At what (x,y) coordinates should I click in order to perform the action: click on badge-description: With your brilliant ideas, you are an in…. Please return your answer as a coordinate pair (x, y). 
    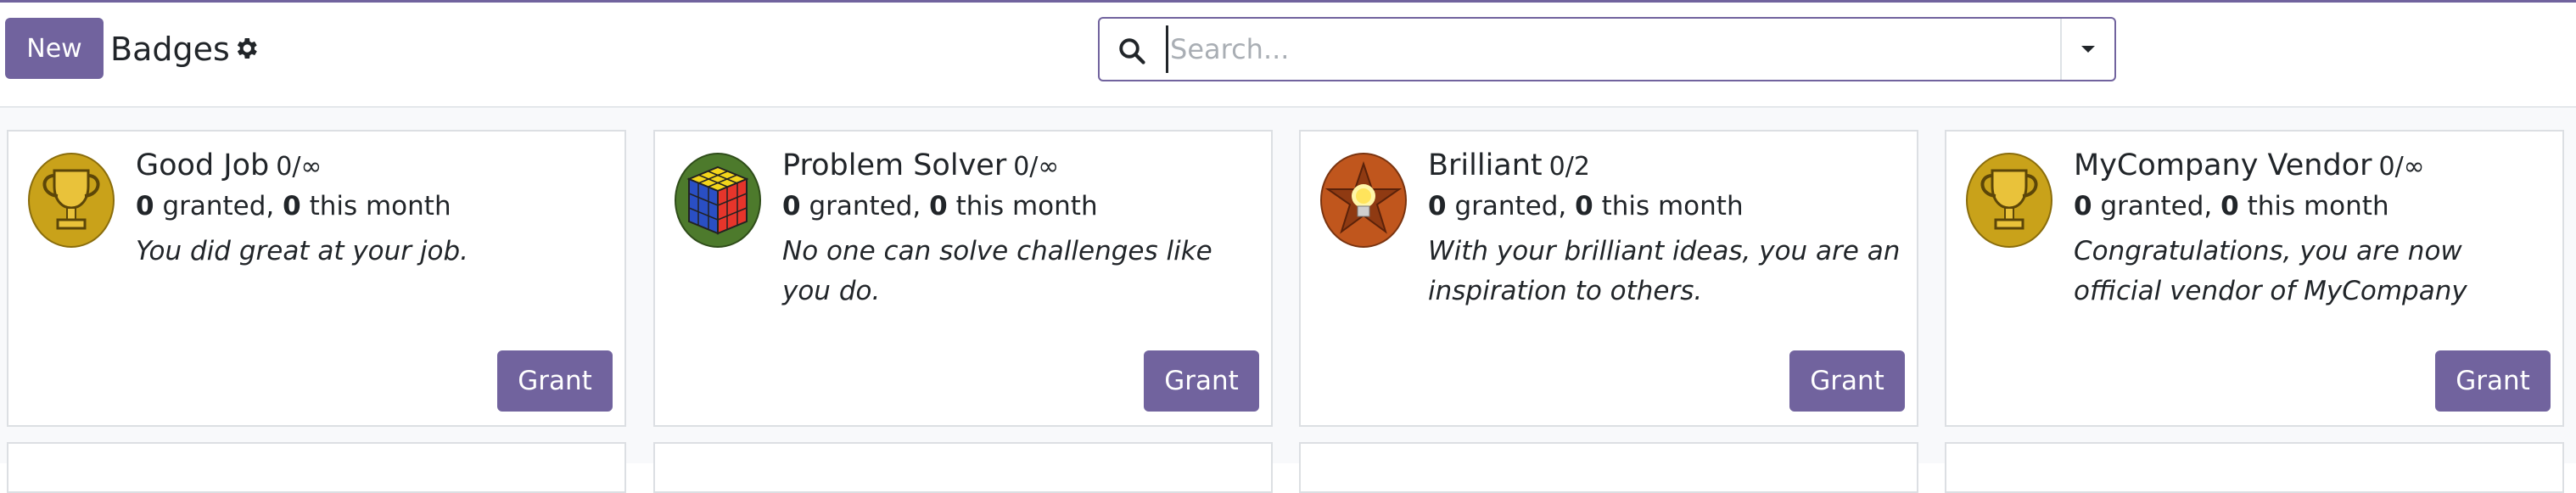
    Looking at the image, I should click on (1664, 271).